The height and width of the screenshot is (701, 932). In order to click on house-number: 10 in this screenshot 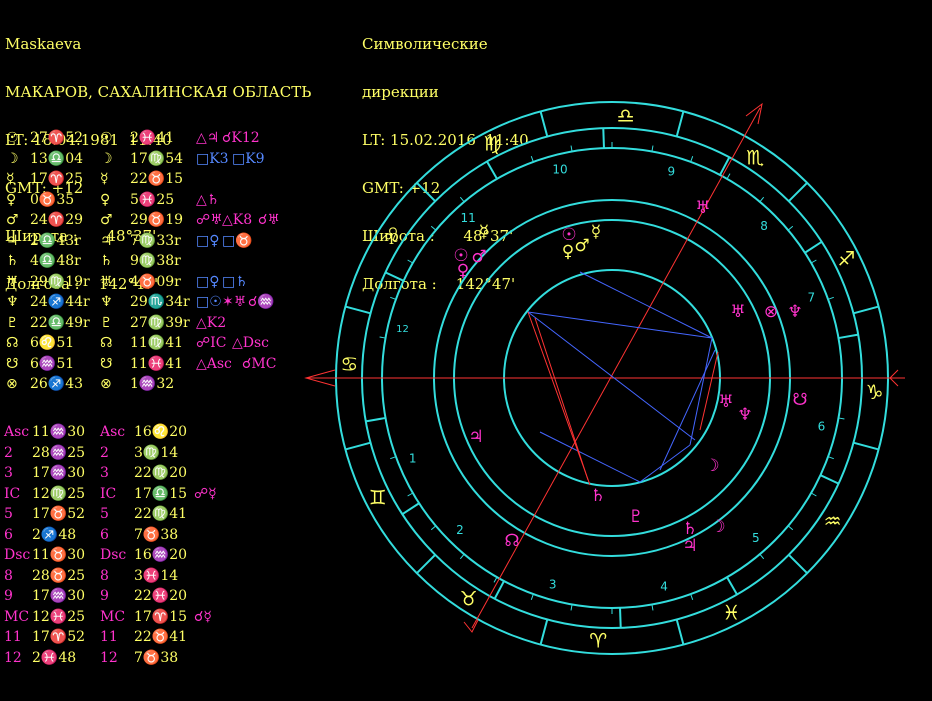, I will do `click(559, 169)`.